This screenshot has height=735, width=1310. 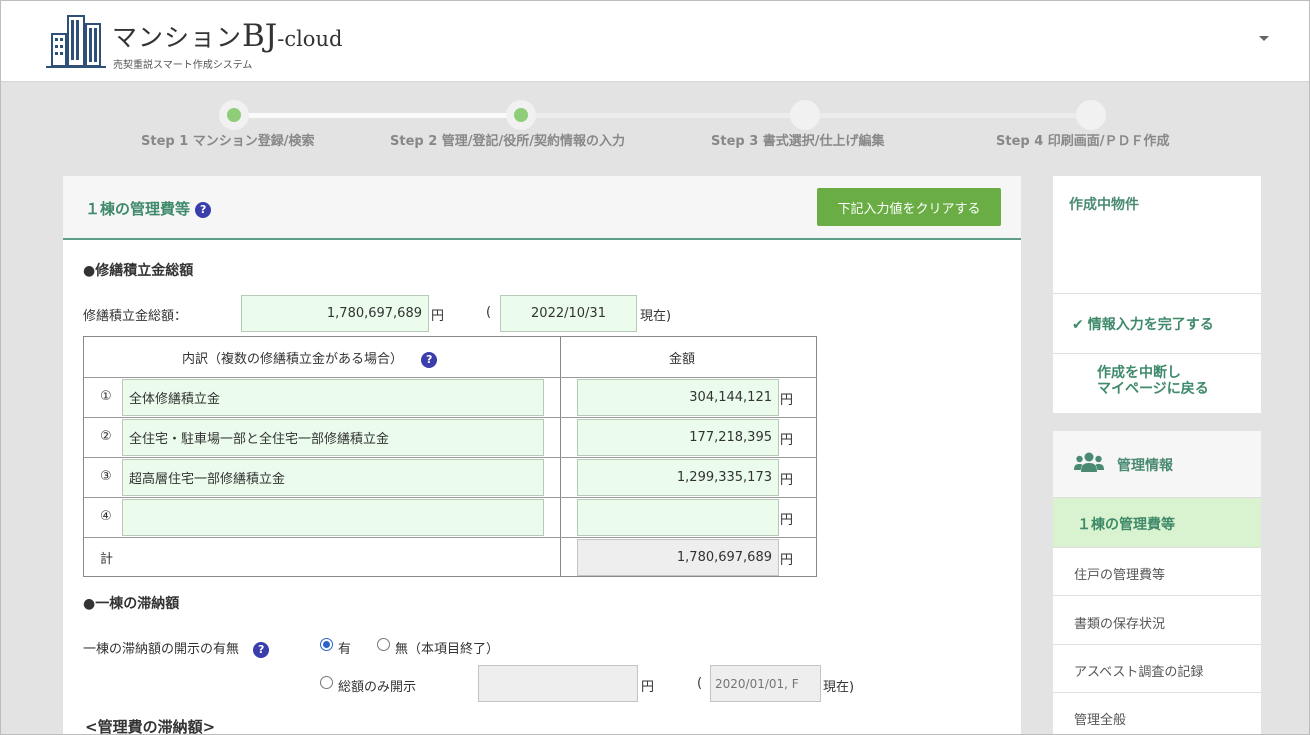 What do you see at coordinates (1145, 466) in the screenshot?
I see `management-info-title: 管理情報` at bounding box center [1145, 466].